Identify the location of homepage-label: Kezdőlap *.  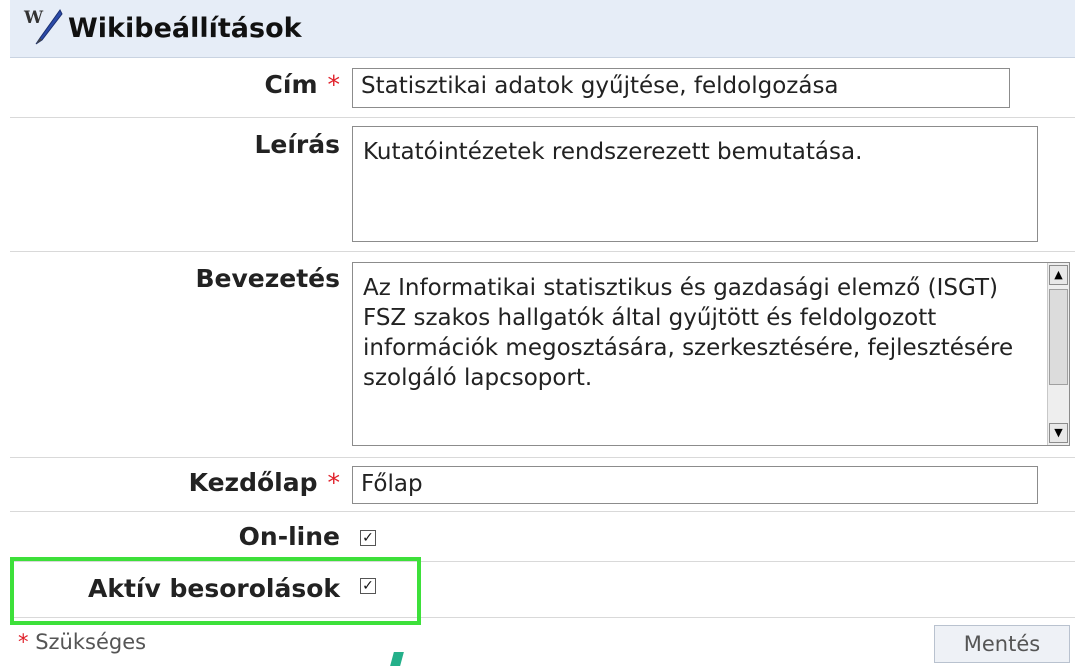
(264, 482).